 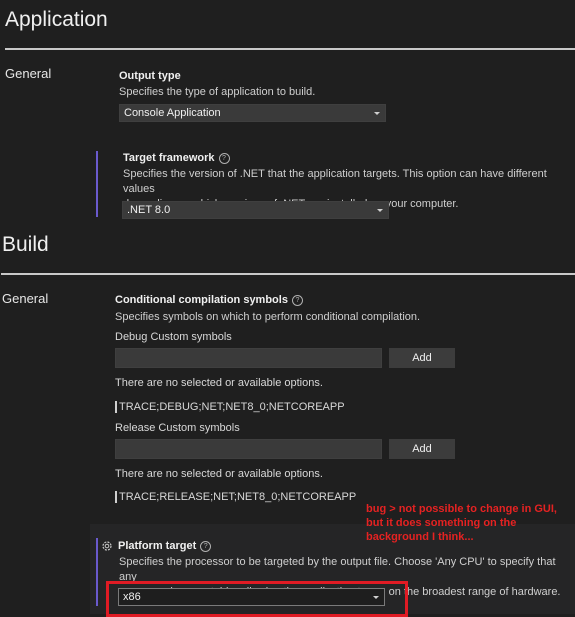 What do you see at coordinates (248, 449) in the screenshot?
I see `release-symbols-input` at bounding box center [248, 449].